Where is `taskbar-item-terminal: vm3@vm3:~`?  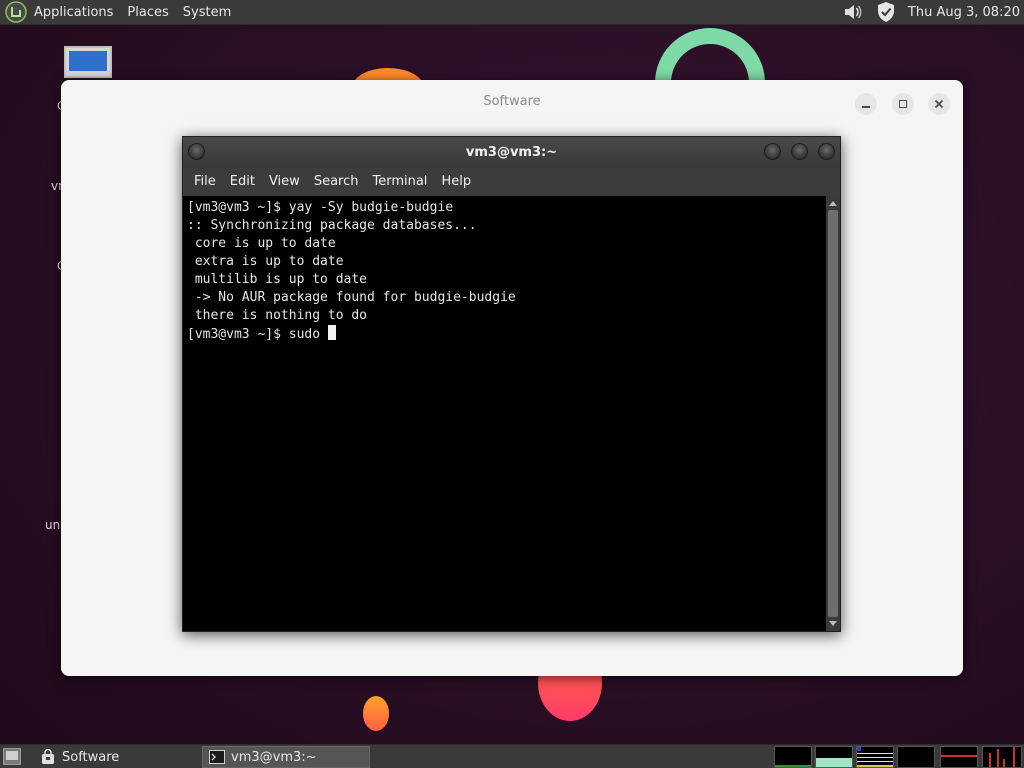
taskbar-item-terminal: vm3@vm3:~ is located at coordinates (286, 757).